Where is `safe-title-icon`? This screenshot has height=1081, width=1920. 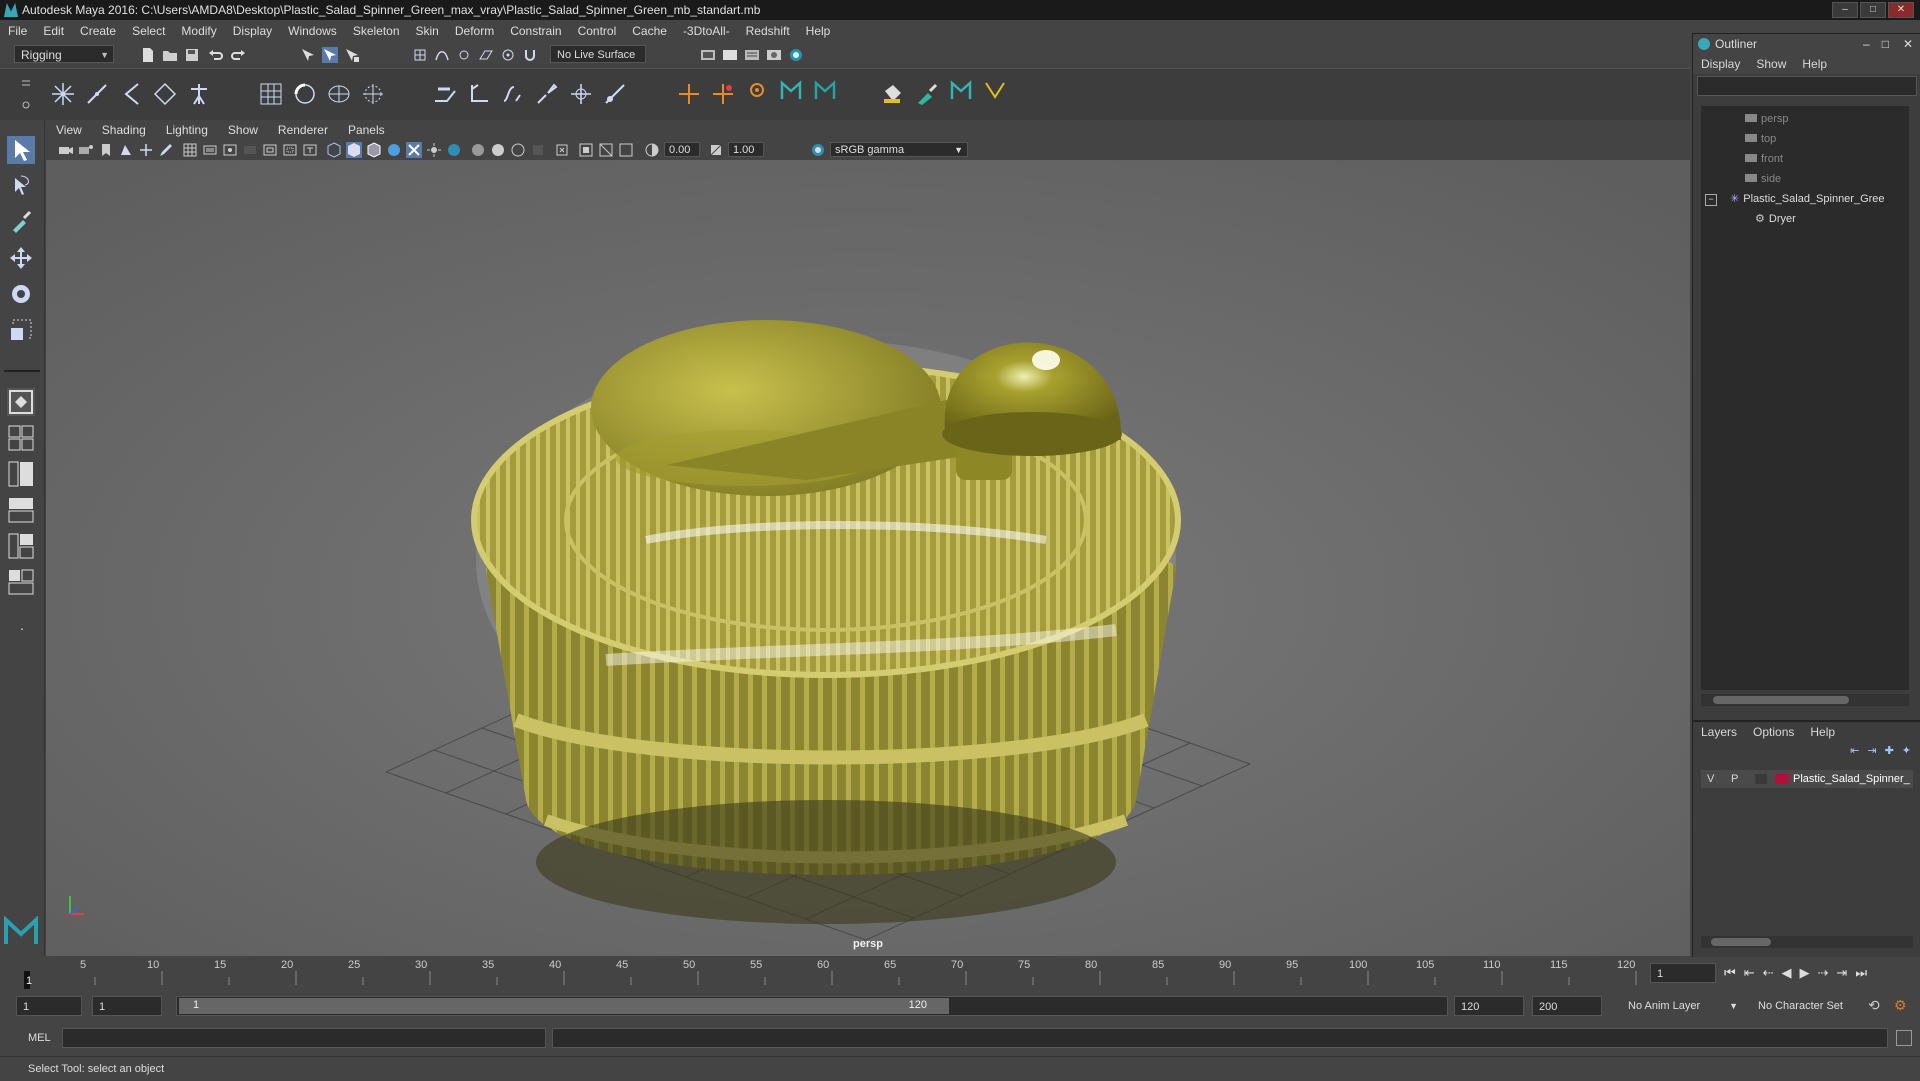
safe-title-icon is located at coordinates (310, 150).